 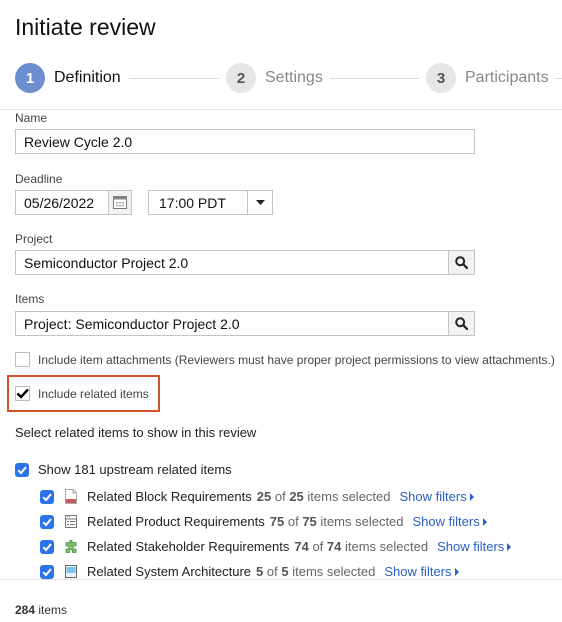 What do you see at coordinates (71, 496) in the screenshot?
I see `document-icon` at bounding box center [71, 496].